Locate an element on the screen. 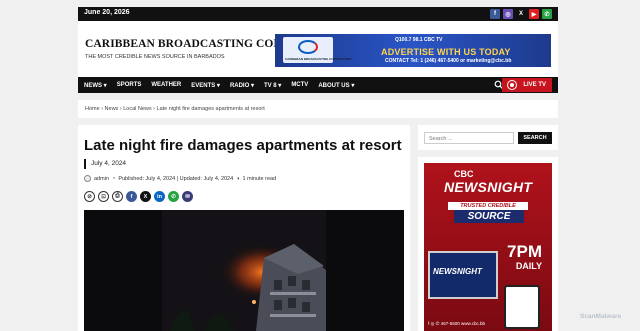 The height and width of the screenshot is (331, 640). nav-item: TV 8 ▾ is located at coordinates (272, 85).